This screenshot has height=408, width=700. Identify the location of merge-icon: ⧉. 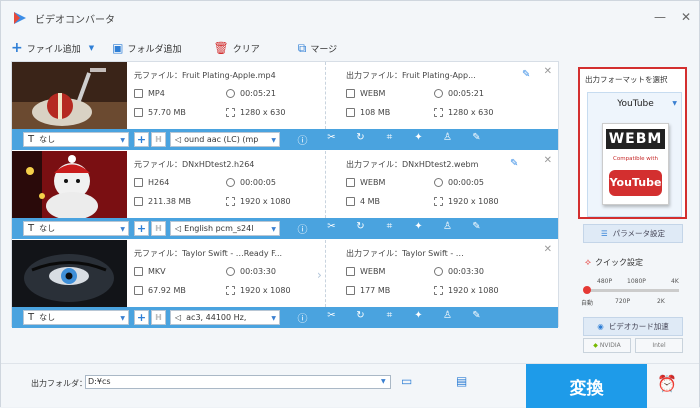
(302, 48).